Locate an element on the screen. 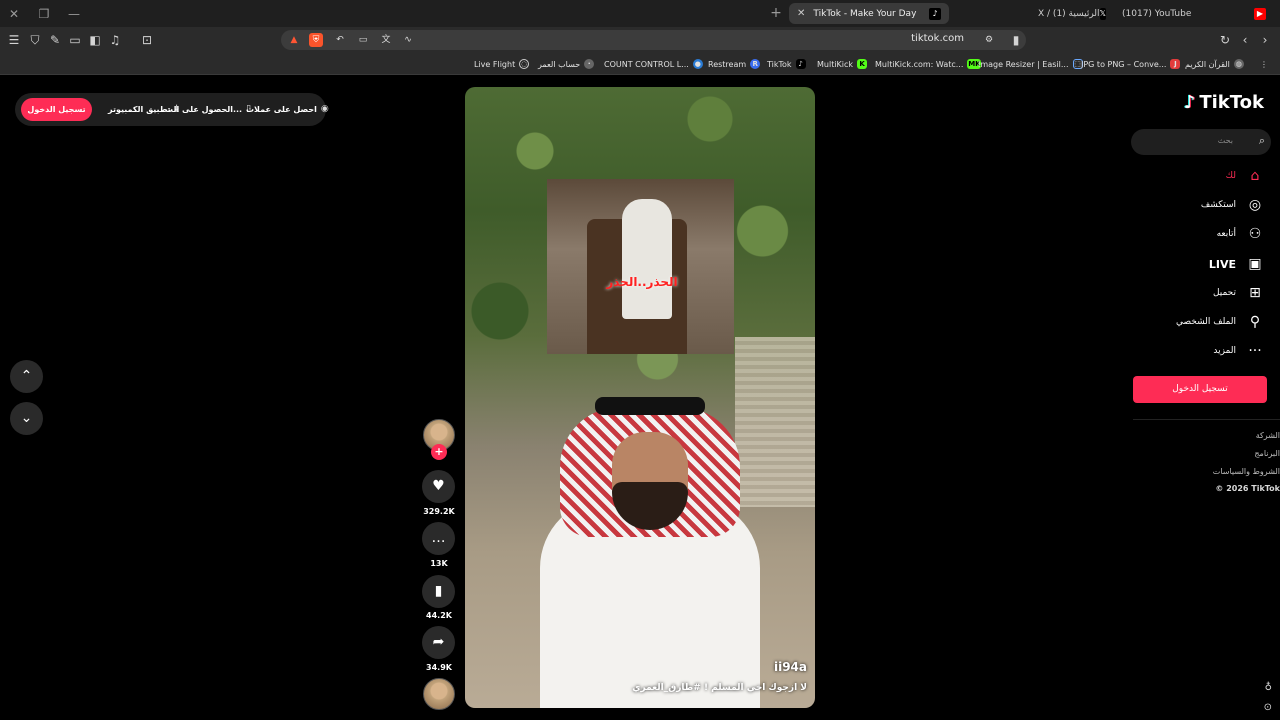 The height and width of the screenshot is (720, 1280). music-icon: ♫ is located at coordinates (115, 40).